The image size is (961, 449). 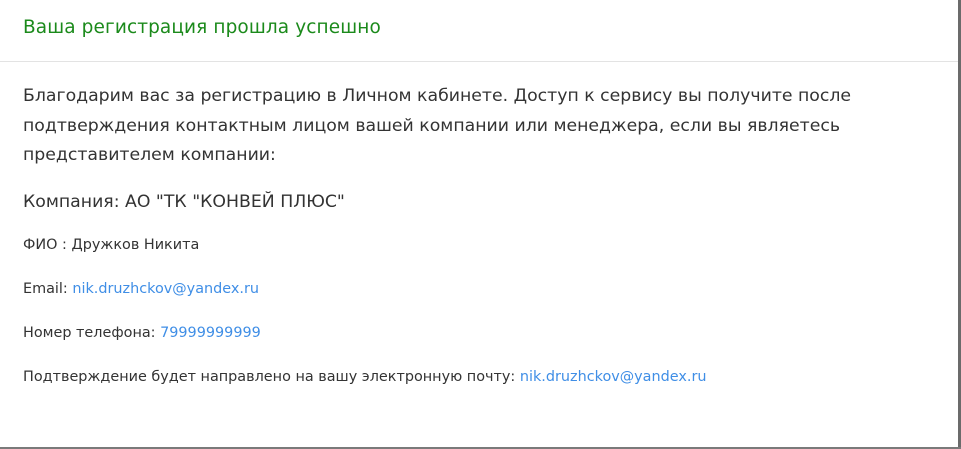 What do you see at coordinates (165, 289) in the screenshot?
I see `email-link: nik.druzhckov@yandex.ru` at bounding box center [165, 289].